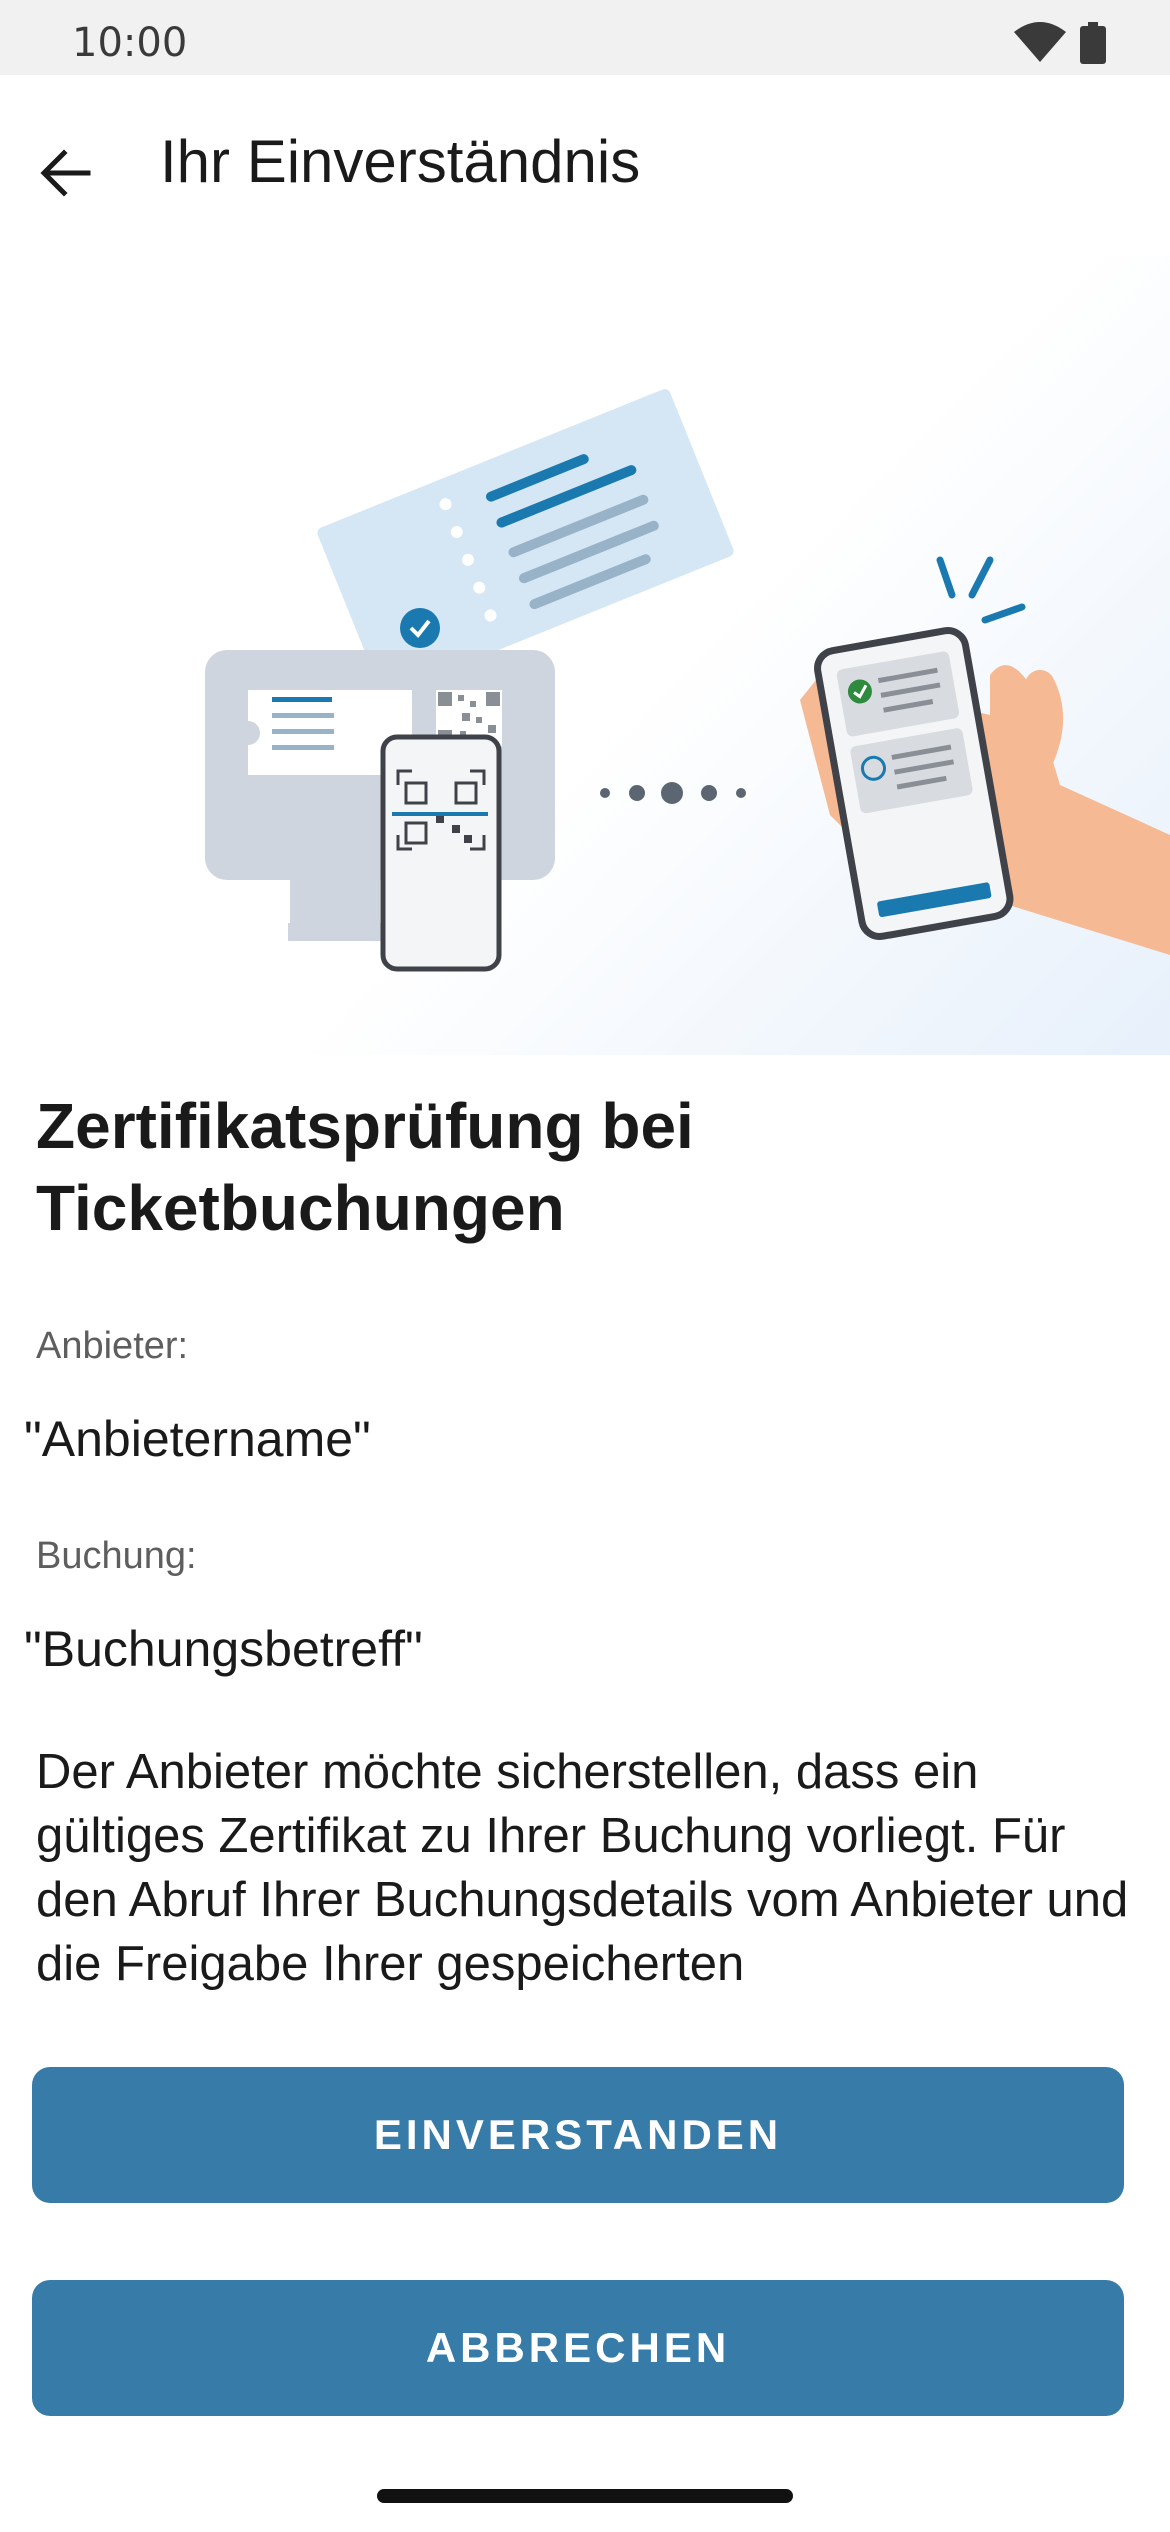 The height and width of the screenshot is (2532, 1170). Describe the element at coordinates (400, 161) in the screenshot. I see `page-title: Ihr Einverständnis` at that location.